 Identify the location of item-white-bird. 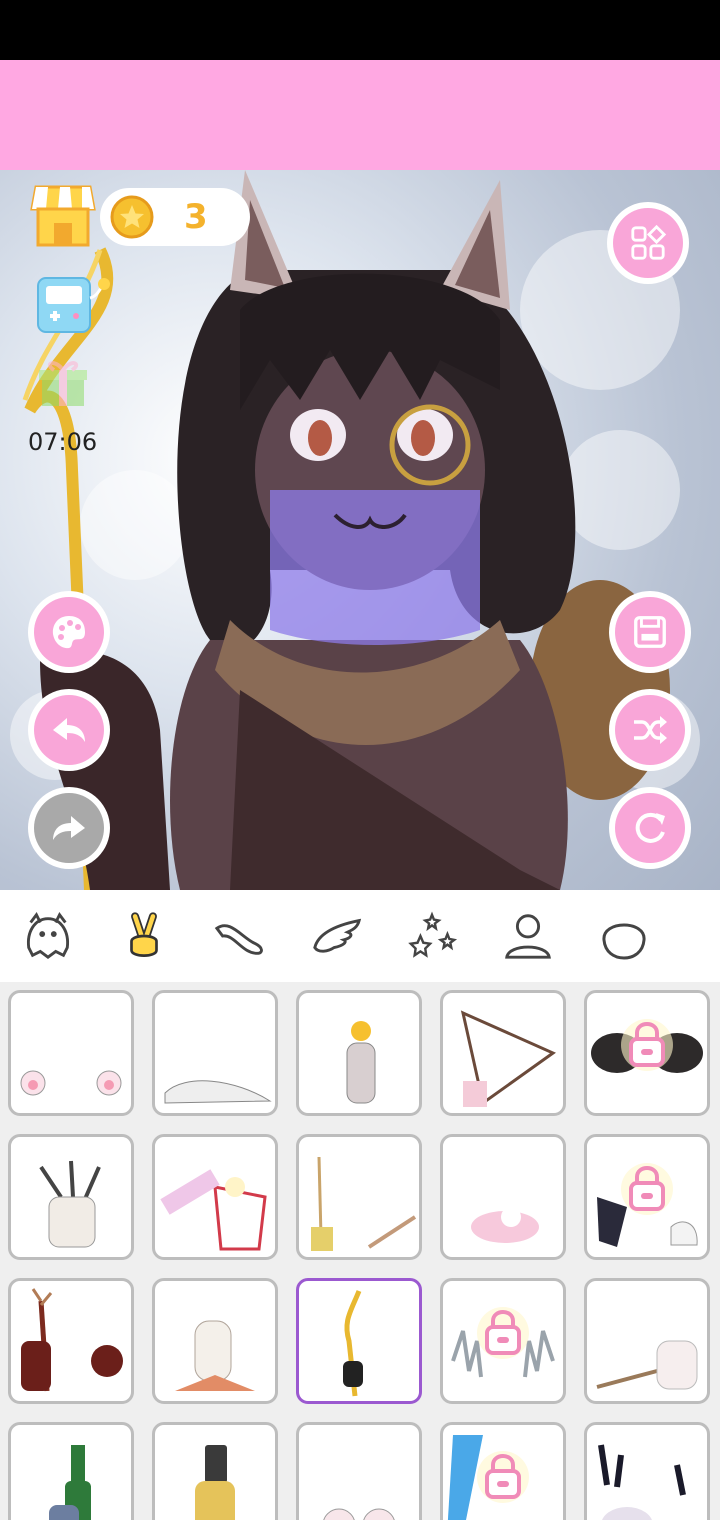
(215, 1341).